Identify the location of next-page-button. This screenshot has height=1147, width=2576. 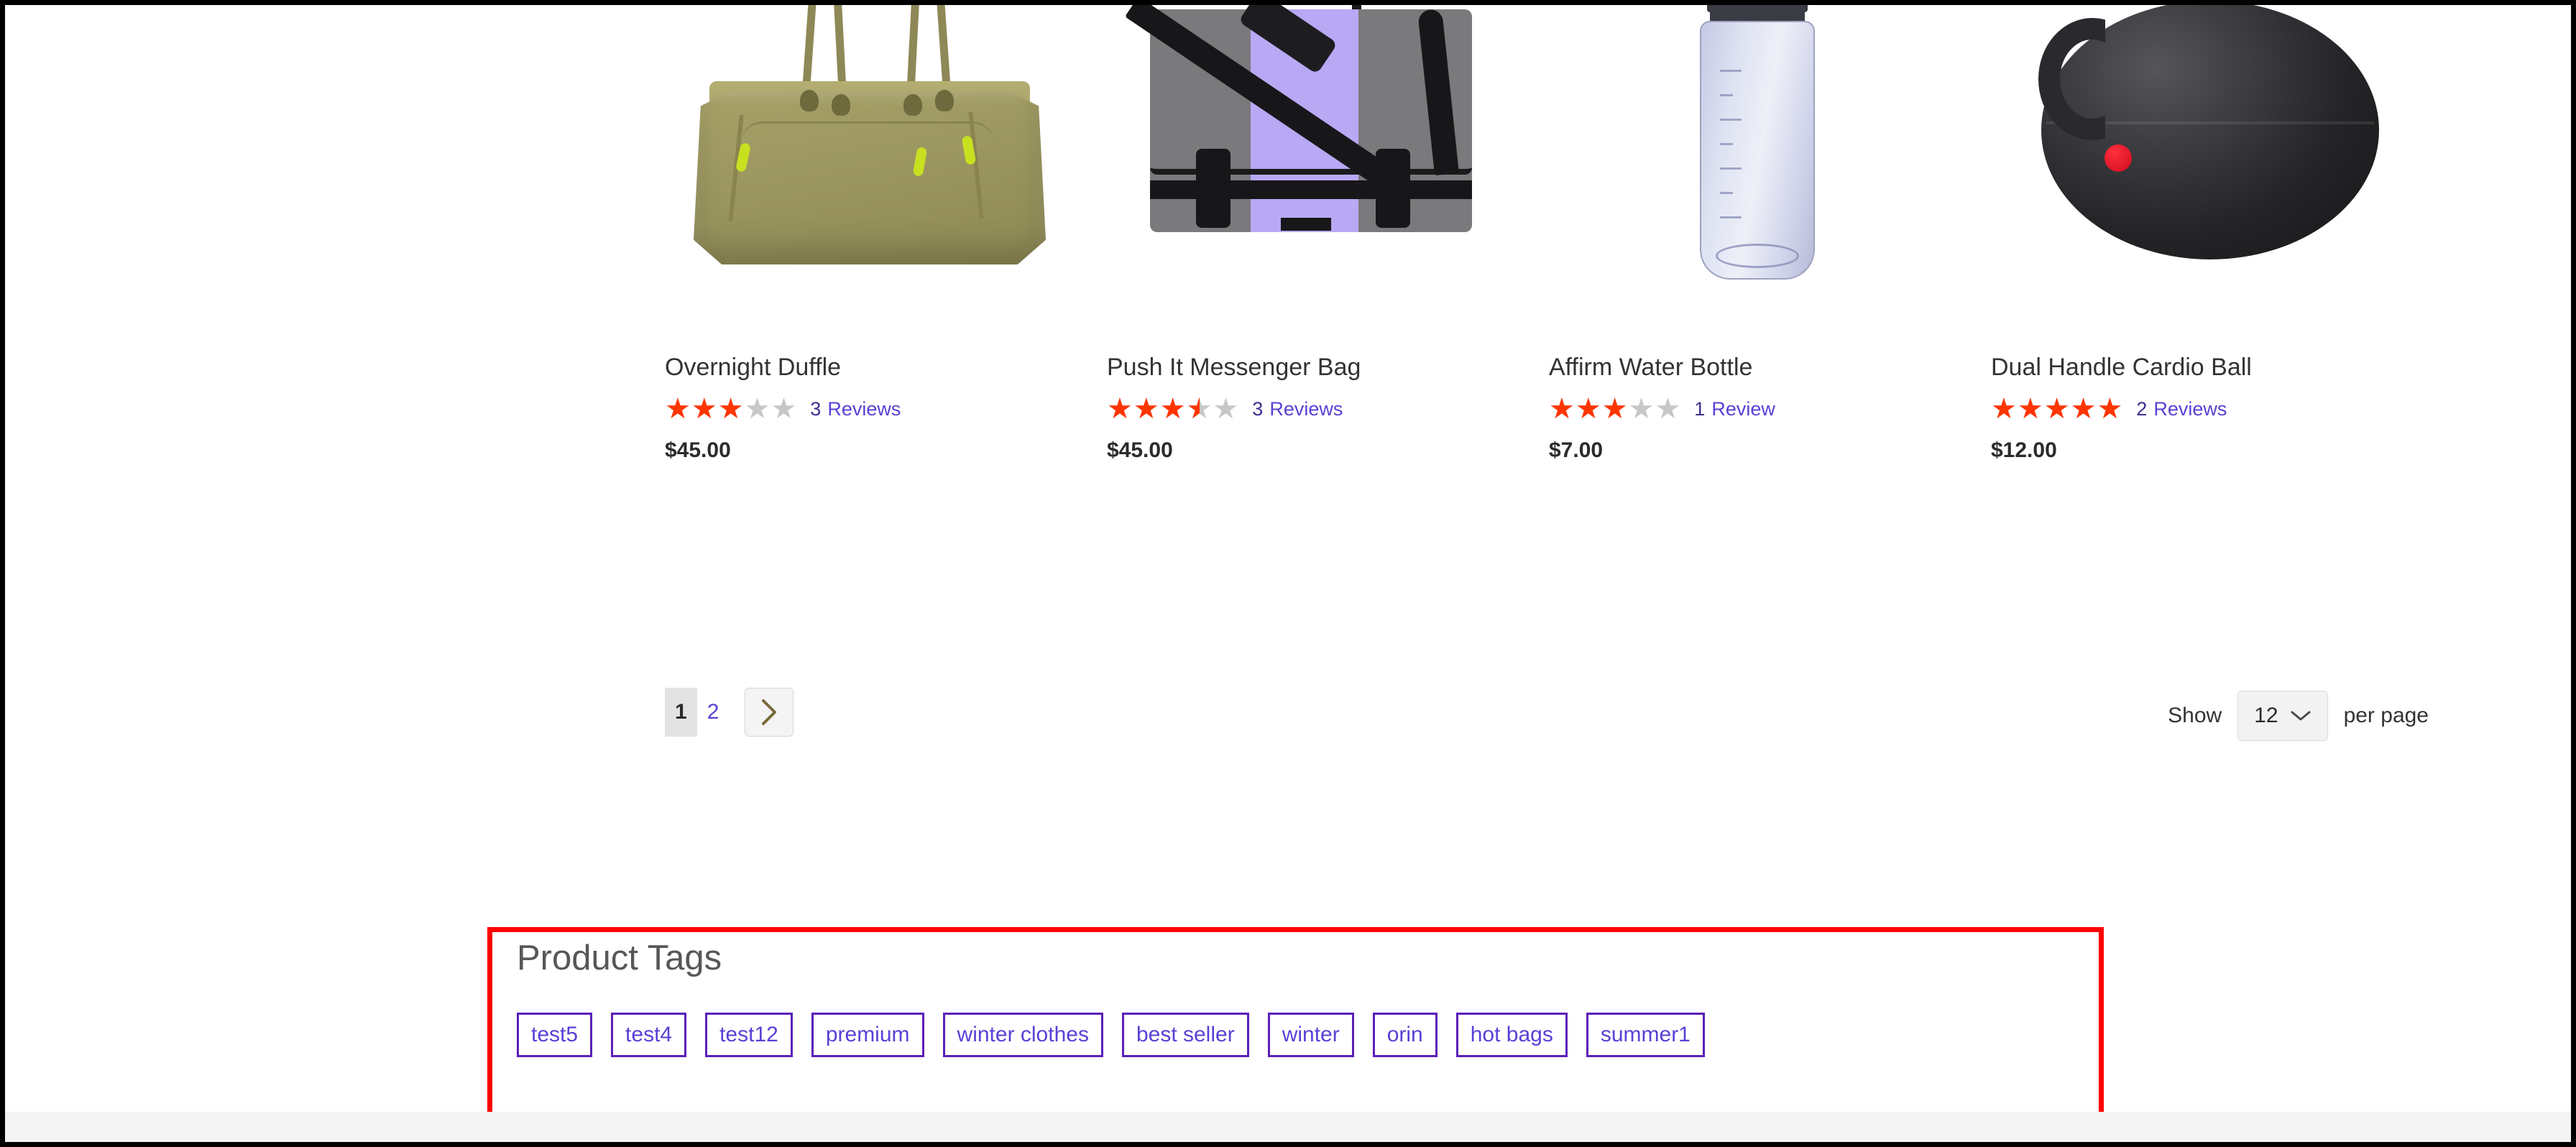
(769, 713).